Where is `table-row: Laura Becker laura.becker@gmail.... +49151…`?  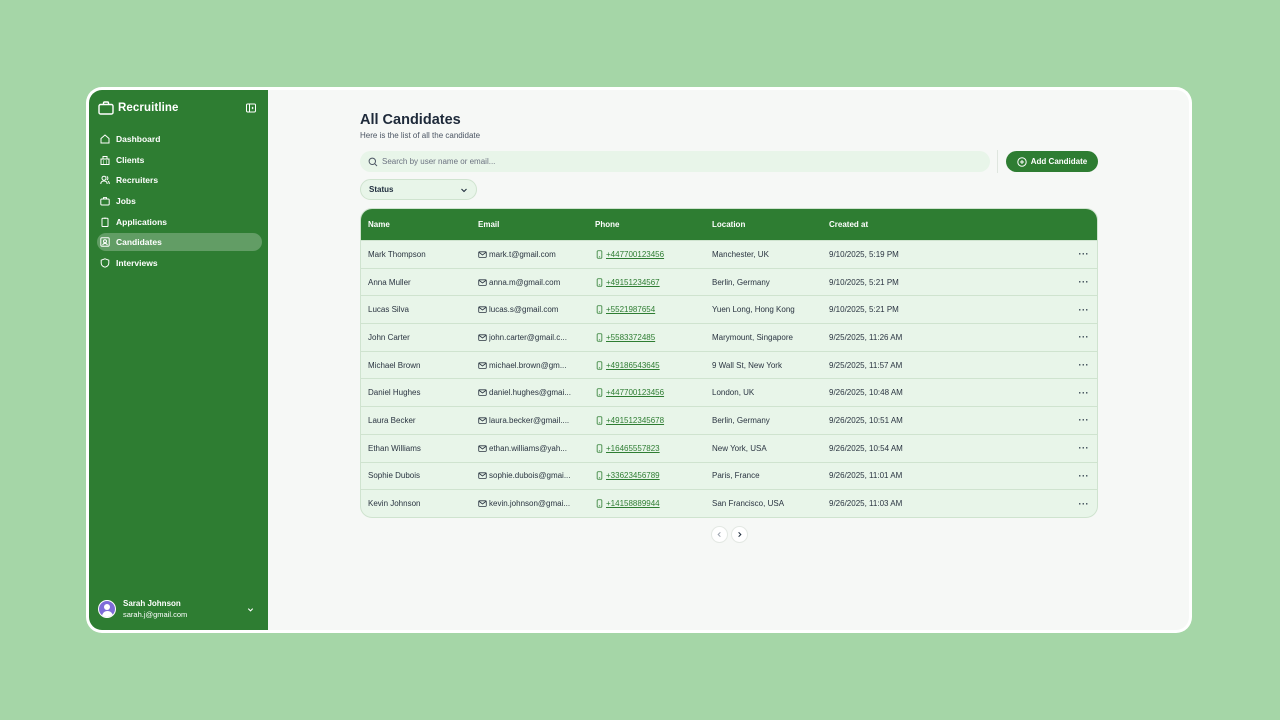
table-row: Laura Becker laura.becker@gmail.... +49151… is located at coordinates (729, 420).